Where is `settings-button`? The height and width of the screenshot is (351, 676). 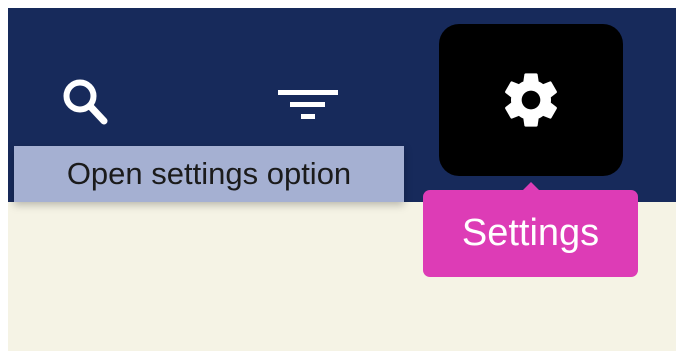 settings-button is located at coordinates (531, 100).